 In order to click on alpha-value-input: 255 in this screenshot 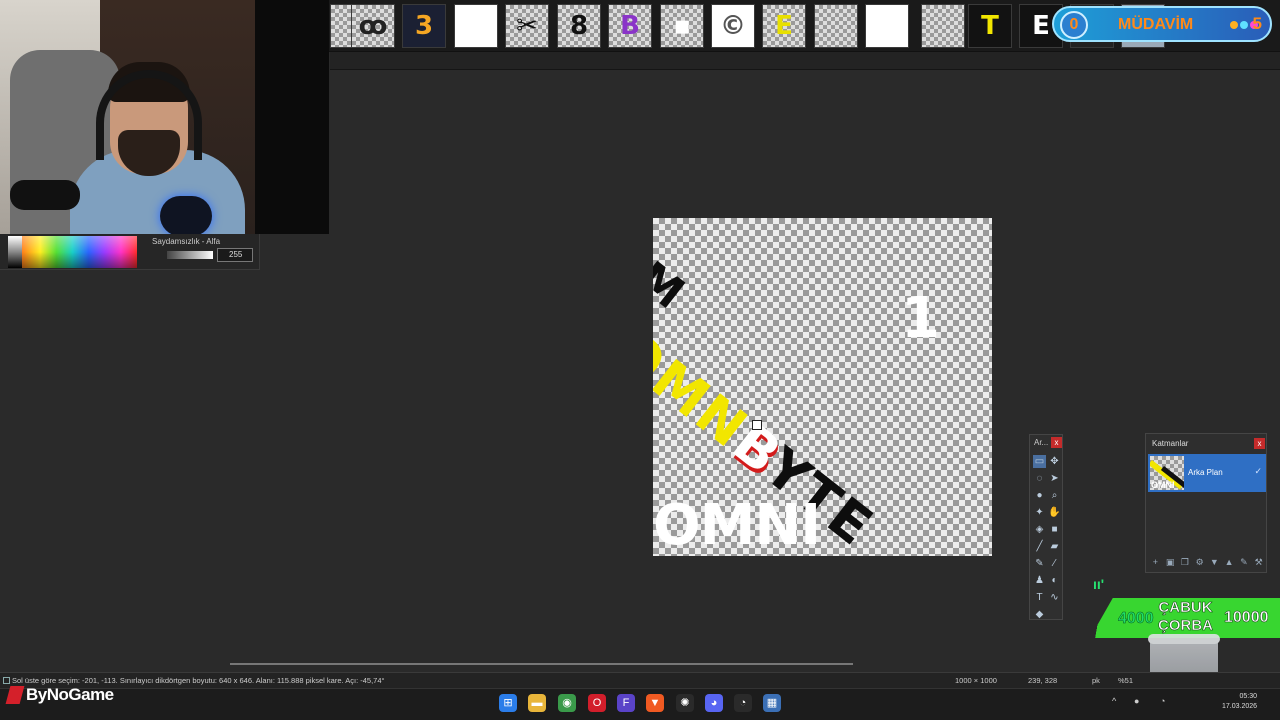, I will do `click(235, 255)`.